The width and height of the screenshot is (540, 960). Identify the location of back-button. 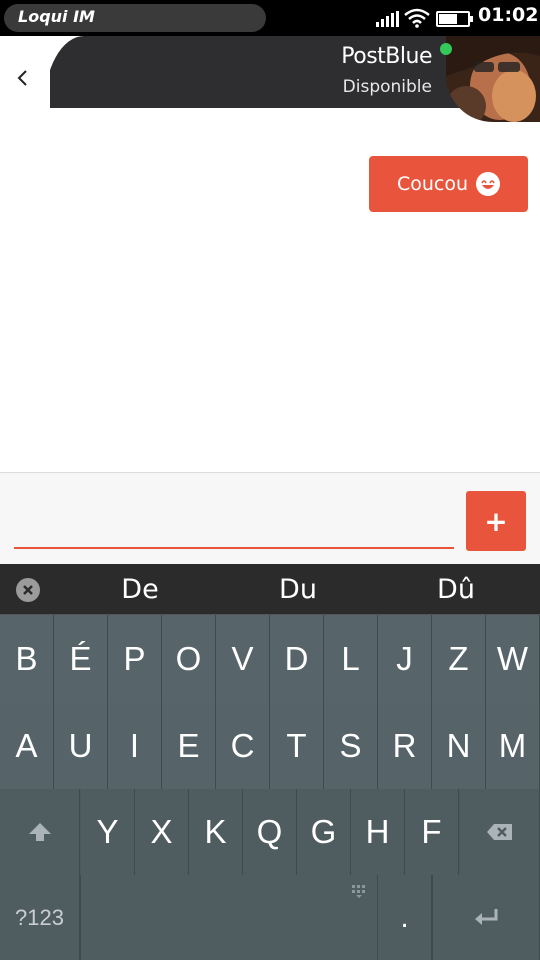
(25, 78).